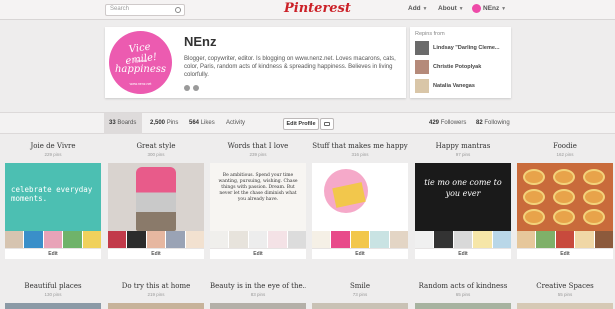 The width and height of the screenshot is (615, 309). Describe the element at coordinates (156, 286) in the screenshot. I see `board-title: Do try this at home` at that location.